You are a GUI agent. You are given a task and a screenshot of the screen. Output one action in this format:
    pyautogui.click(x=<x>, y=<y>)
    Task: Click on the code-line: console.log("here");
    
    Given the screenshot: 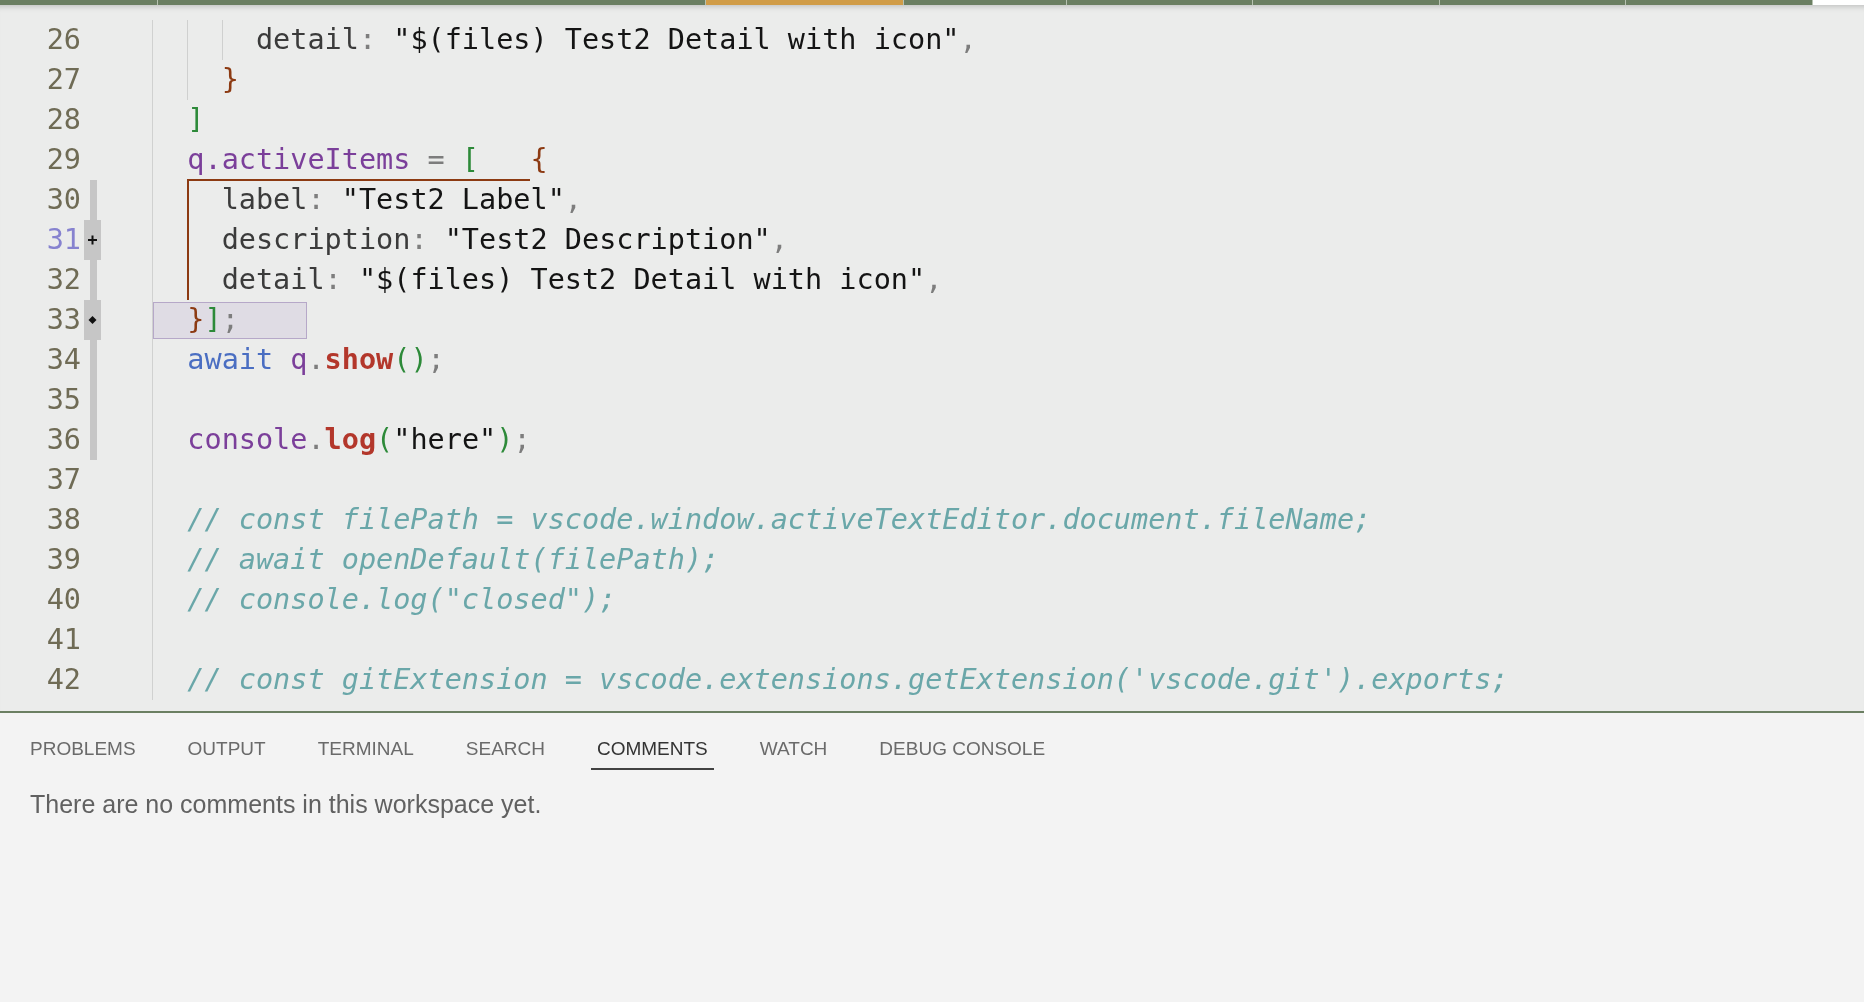 What is the action you would take?
    pyautogui.click(x=359, y=439)
    